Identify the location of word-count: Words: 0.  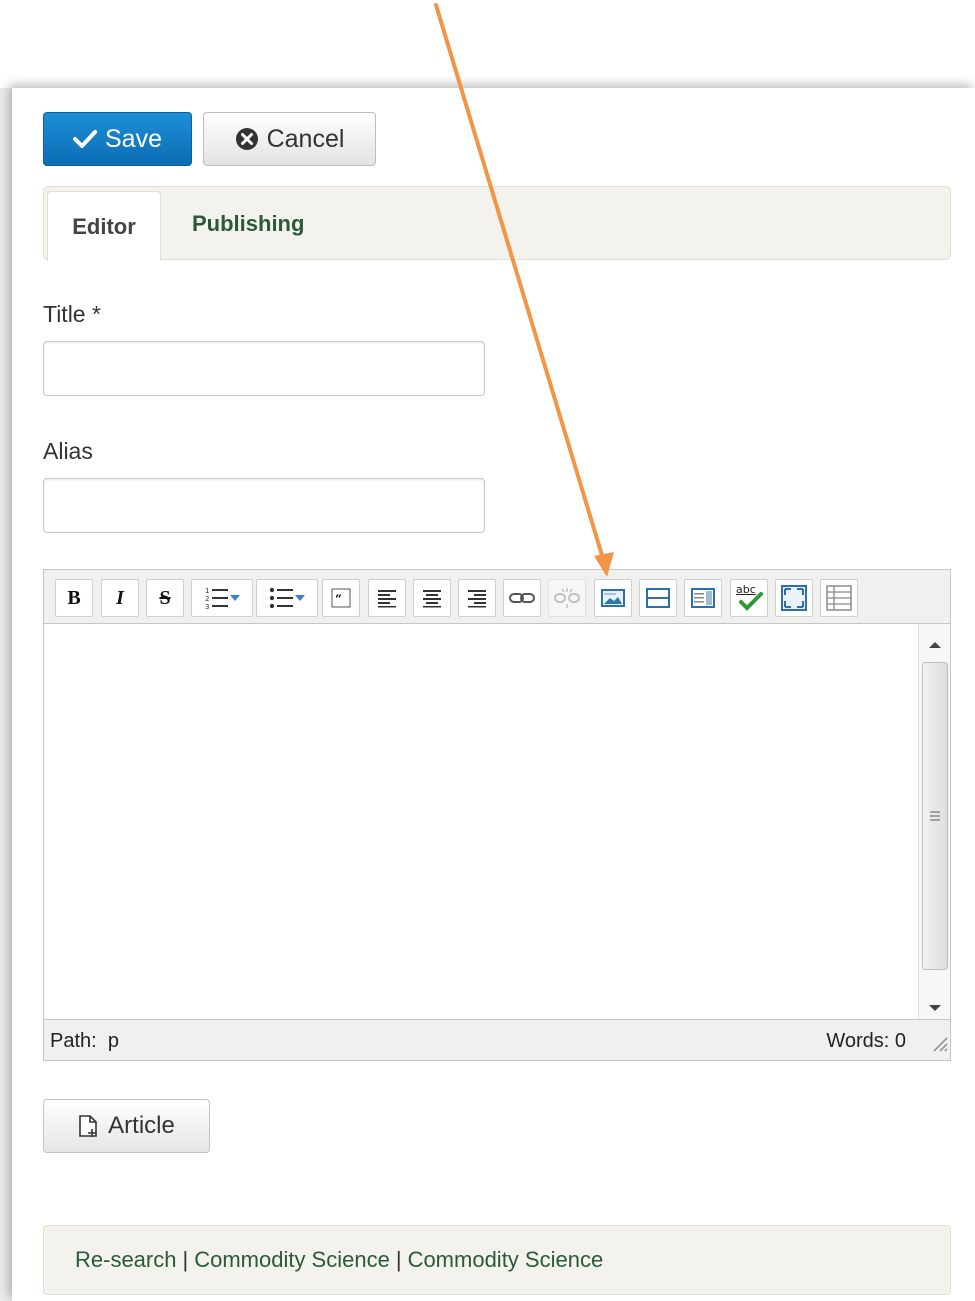
(866, 1041).